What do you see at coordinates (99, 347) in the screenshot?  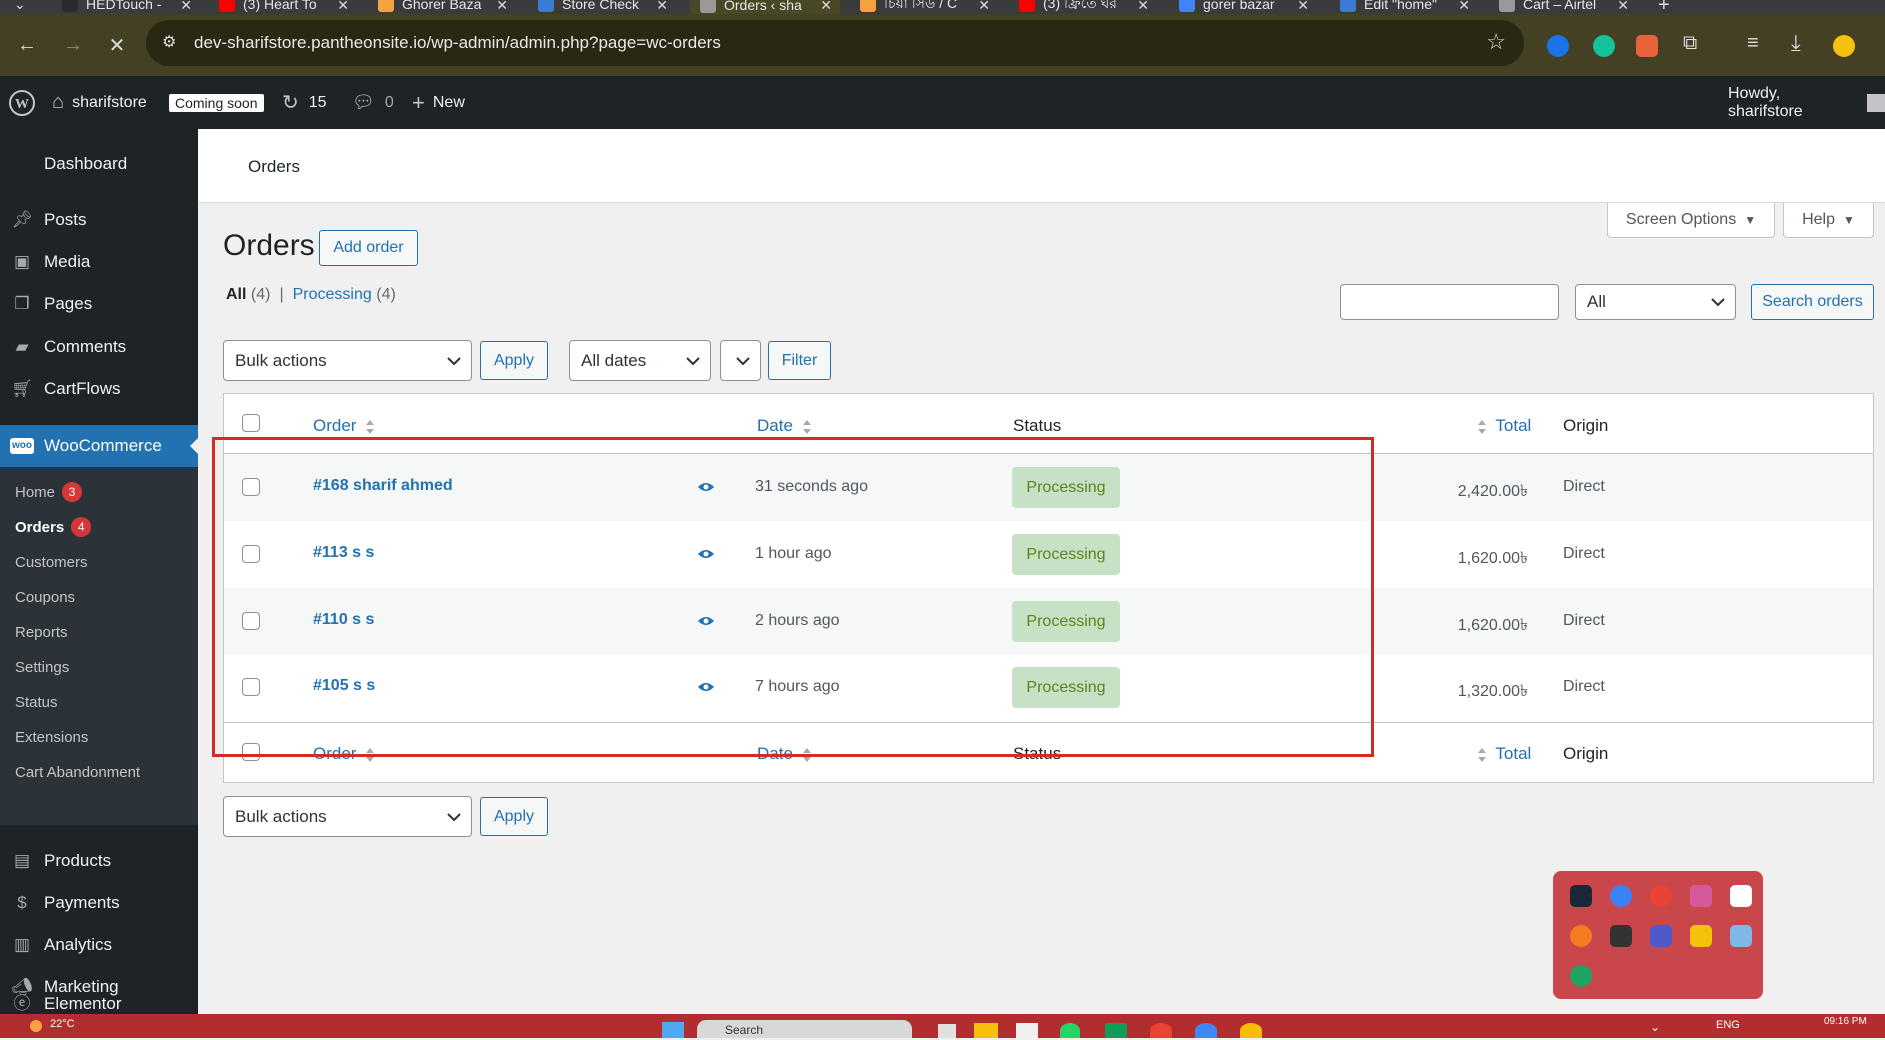 I see `sidebar-item-comments: ▰ Comments` at bounding box center [99, 347].